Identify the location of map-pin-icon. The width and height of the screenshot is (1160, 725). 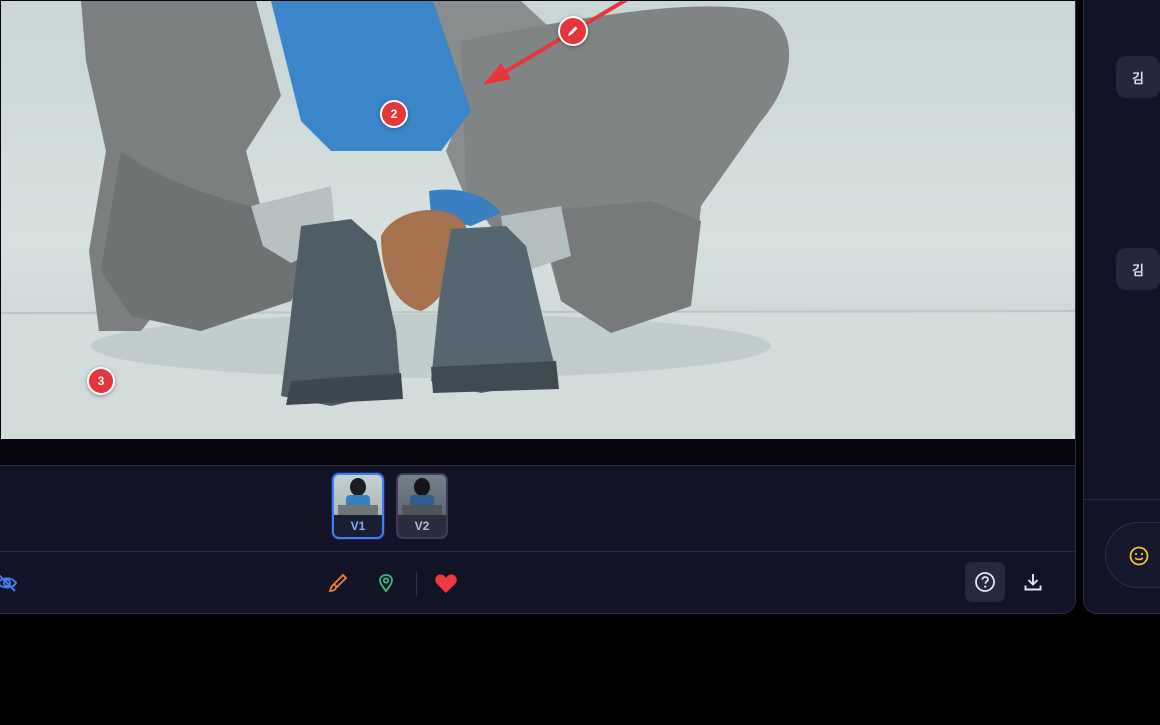
(386, 583).